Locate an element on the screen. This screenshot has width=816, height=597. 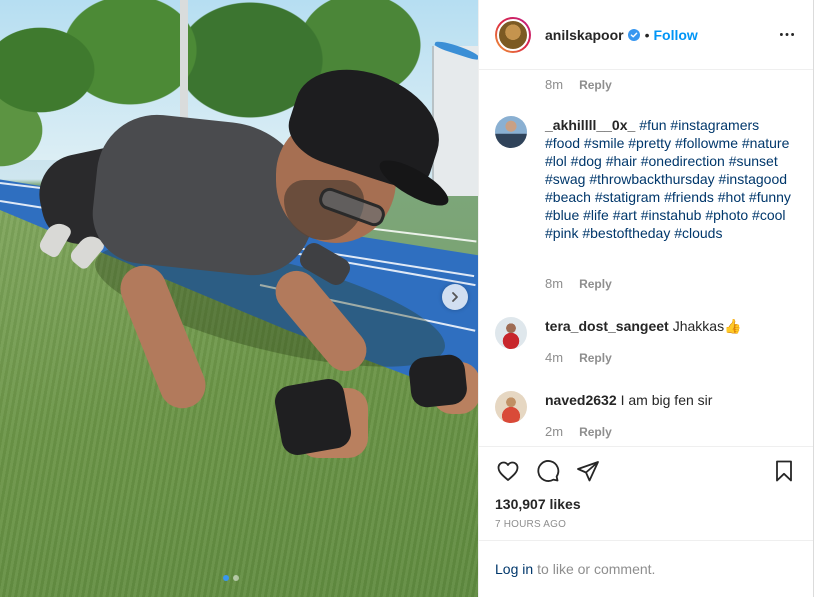
comment-text: Jhakkas👍 is located at coordinates (707, 326).